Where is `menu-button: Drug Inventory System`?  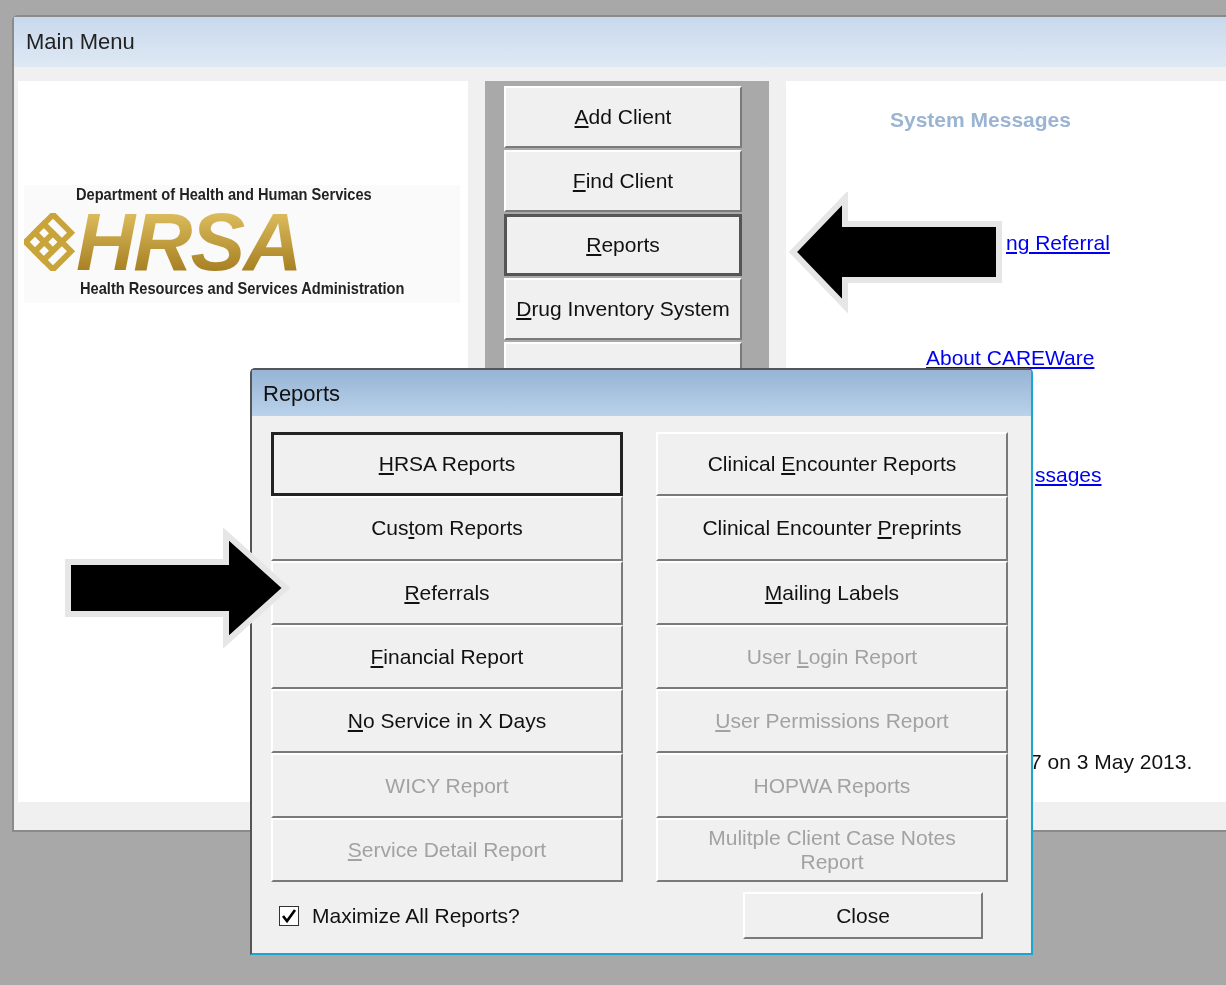
menu-button: Drug Inventory System is located at coordinates (623, 309).